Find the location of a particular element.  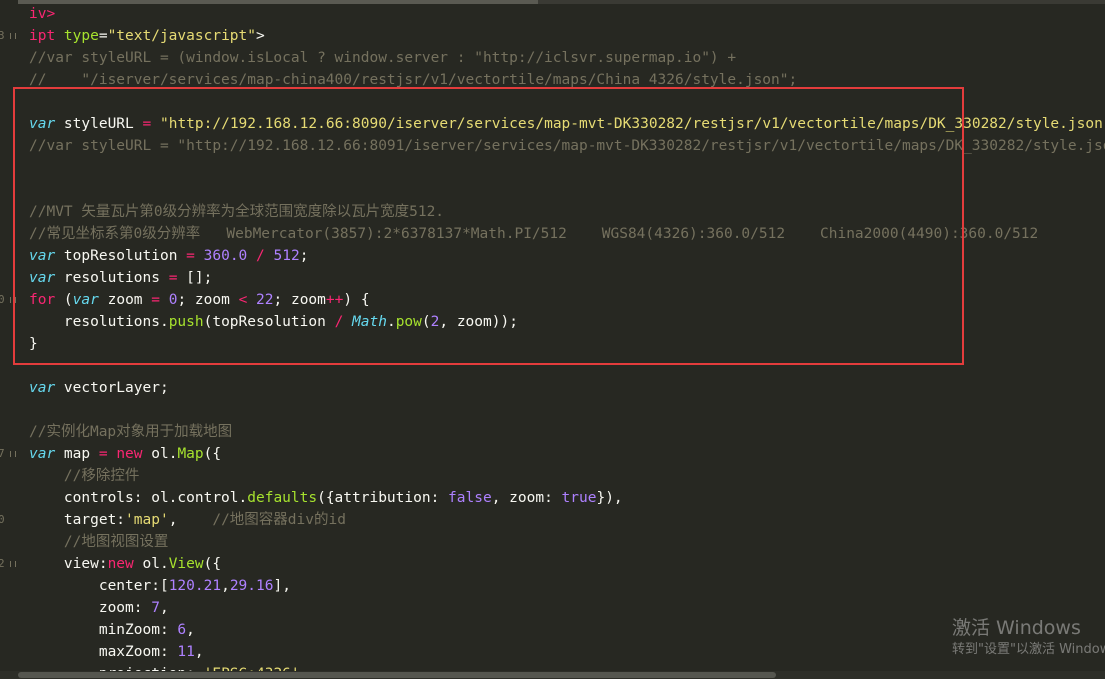

code-token: }), is located at coordinates (609, 498).